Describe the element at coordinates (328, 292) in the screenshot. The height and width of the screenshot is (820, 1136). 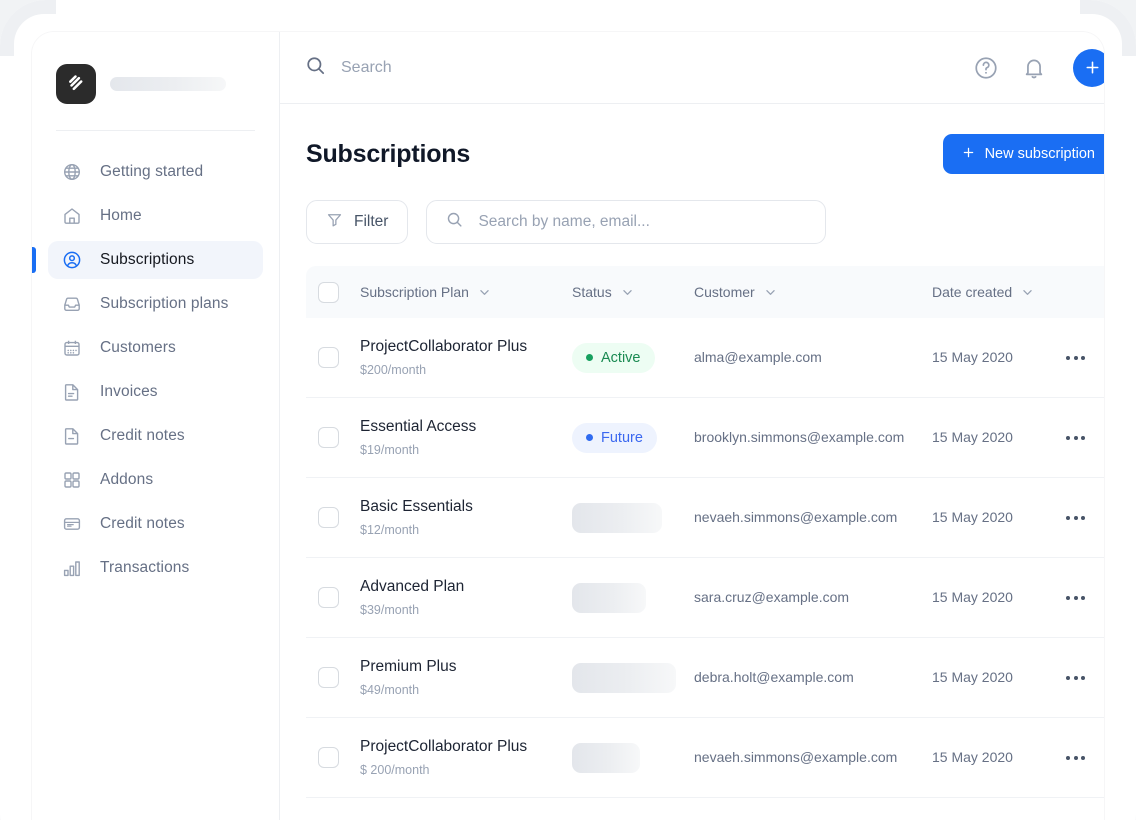
I see `select-all-checkbox` at that location.